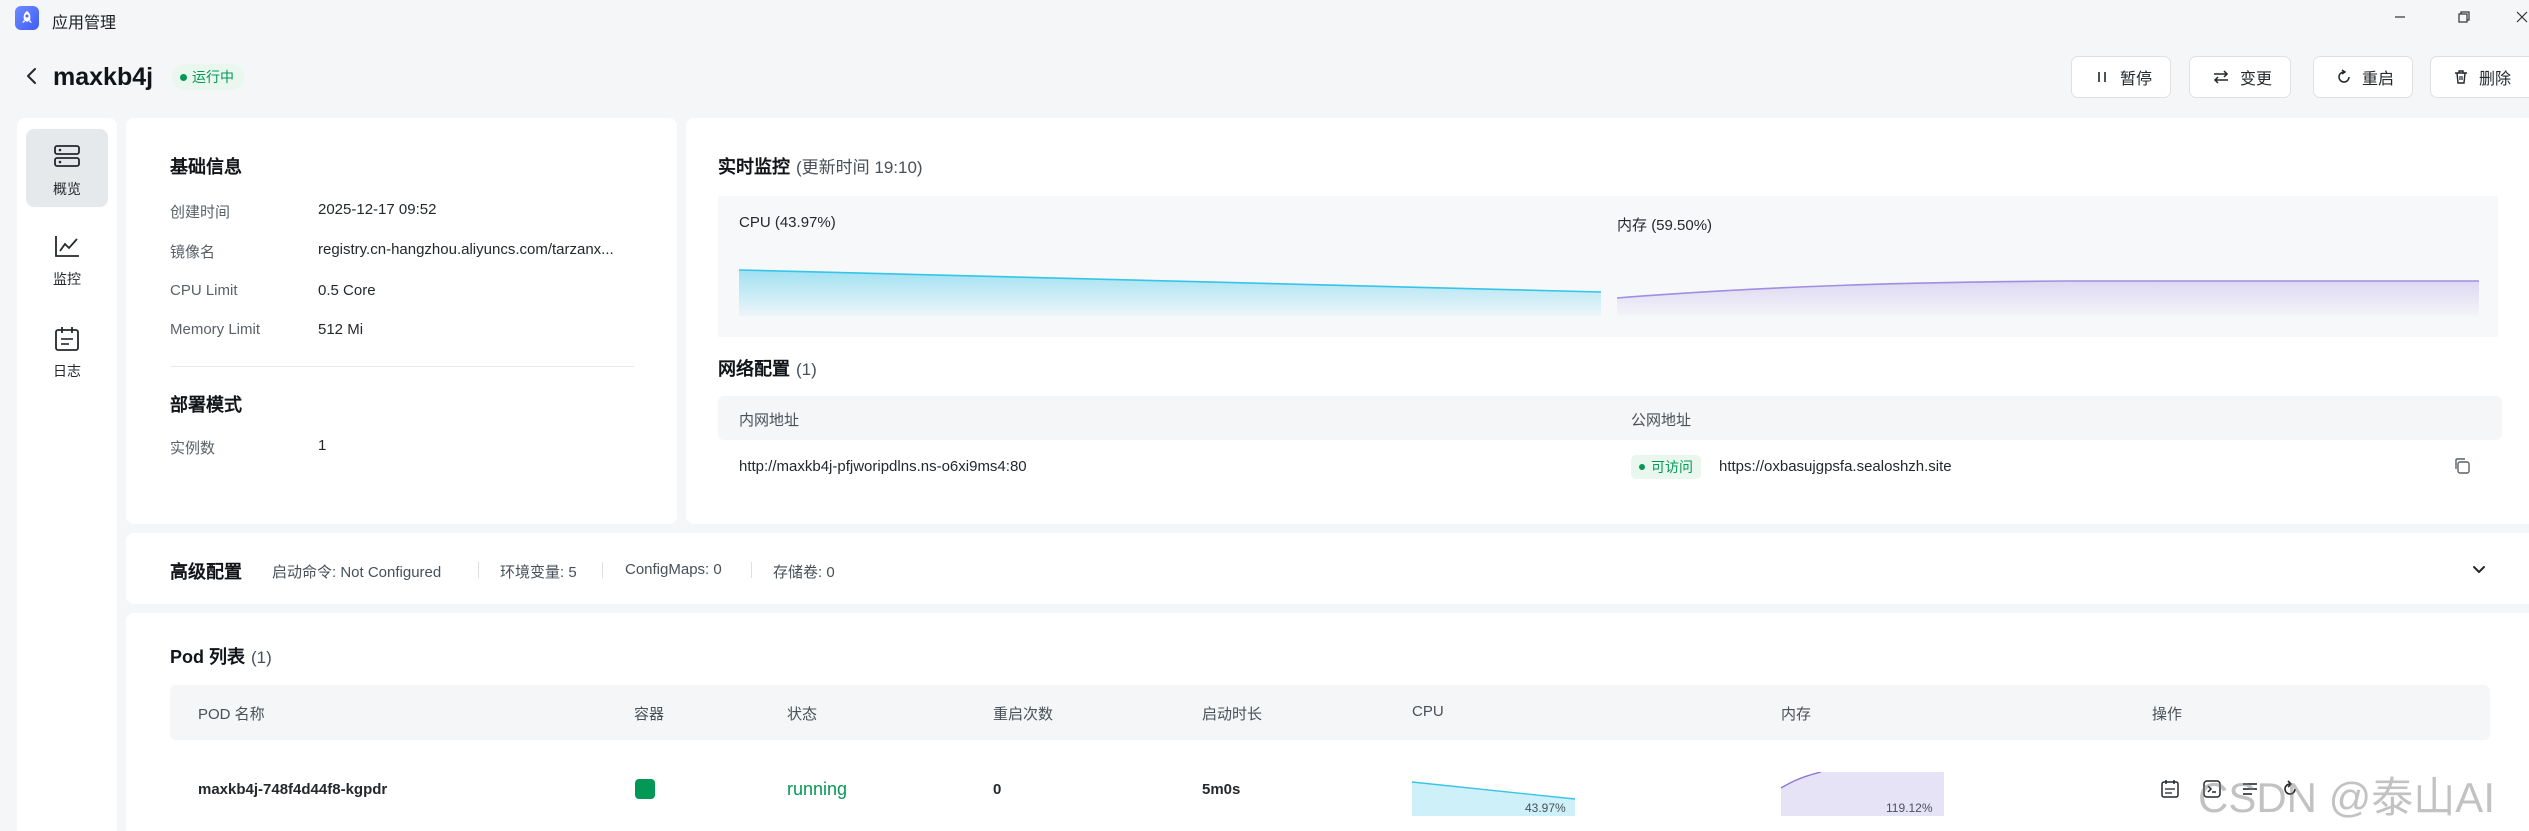 The height and width of the screenshot is (831, 2529). What do you see at coordinates (67, 258) in the screenshot?
I see `sidebar-item-monitor: 监控` at bounding box center [67, 258].